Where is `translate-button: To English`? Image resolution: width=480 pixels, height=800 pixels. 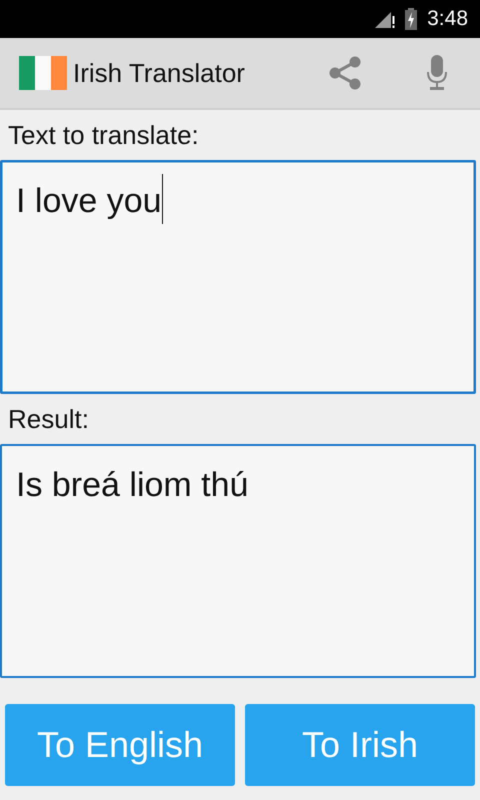
translate-button: To English is located at coordinates (120, 745).